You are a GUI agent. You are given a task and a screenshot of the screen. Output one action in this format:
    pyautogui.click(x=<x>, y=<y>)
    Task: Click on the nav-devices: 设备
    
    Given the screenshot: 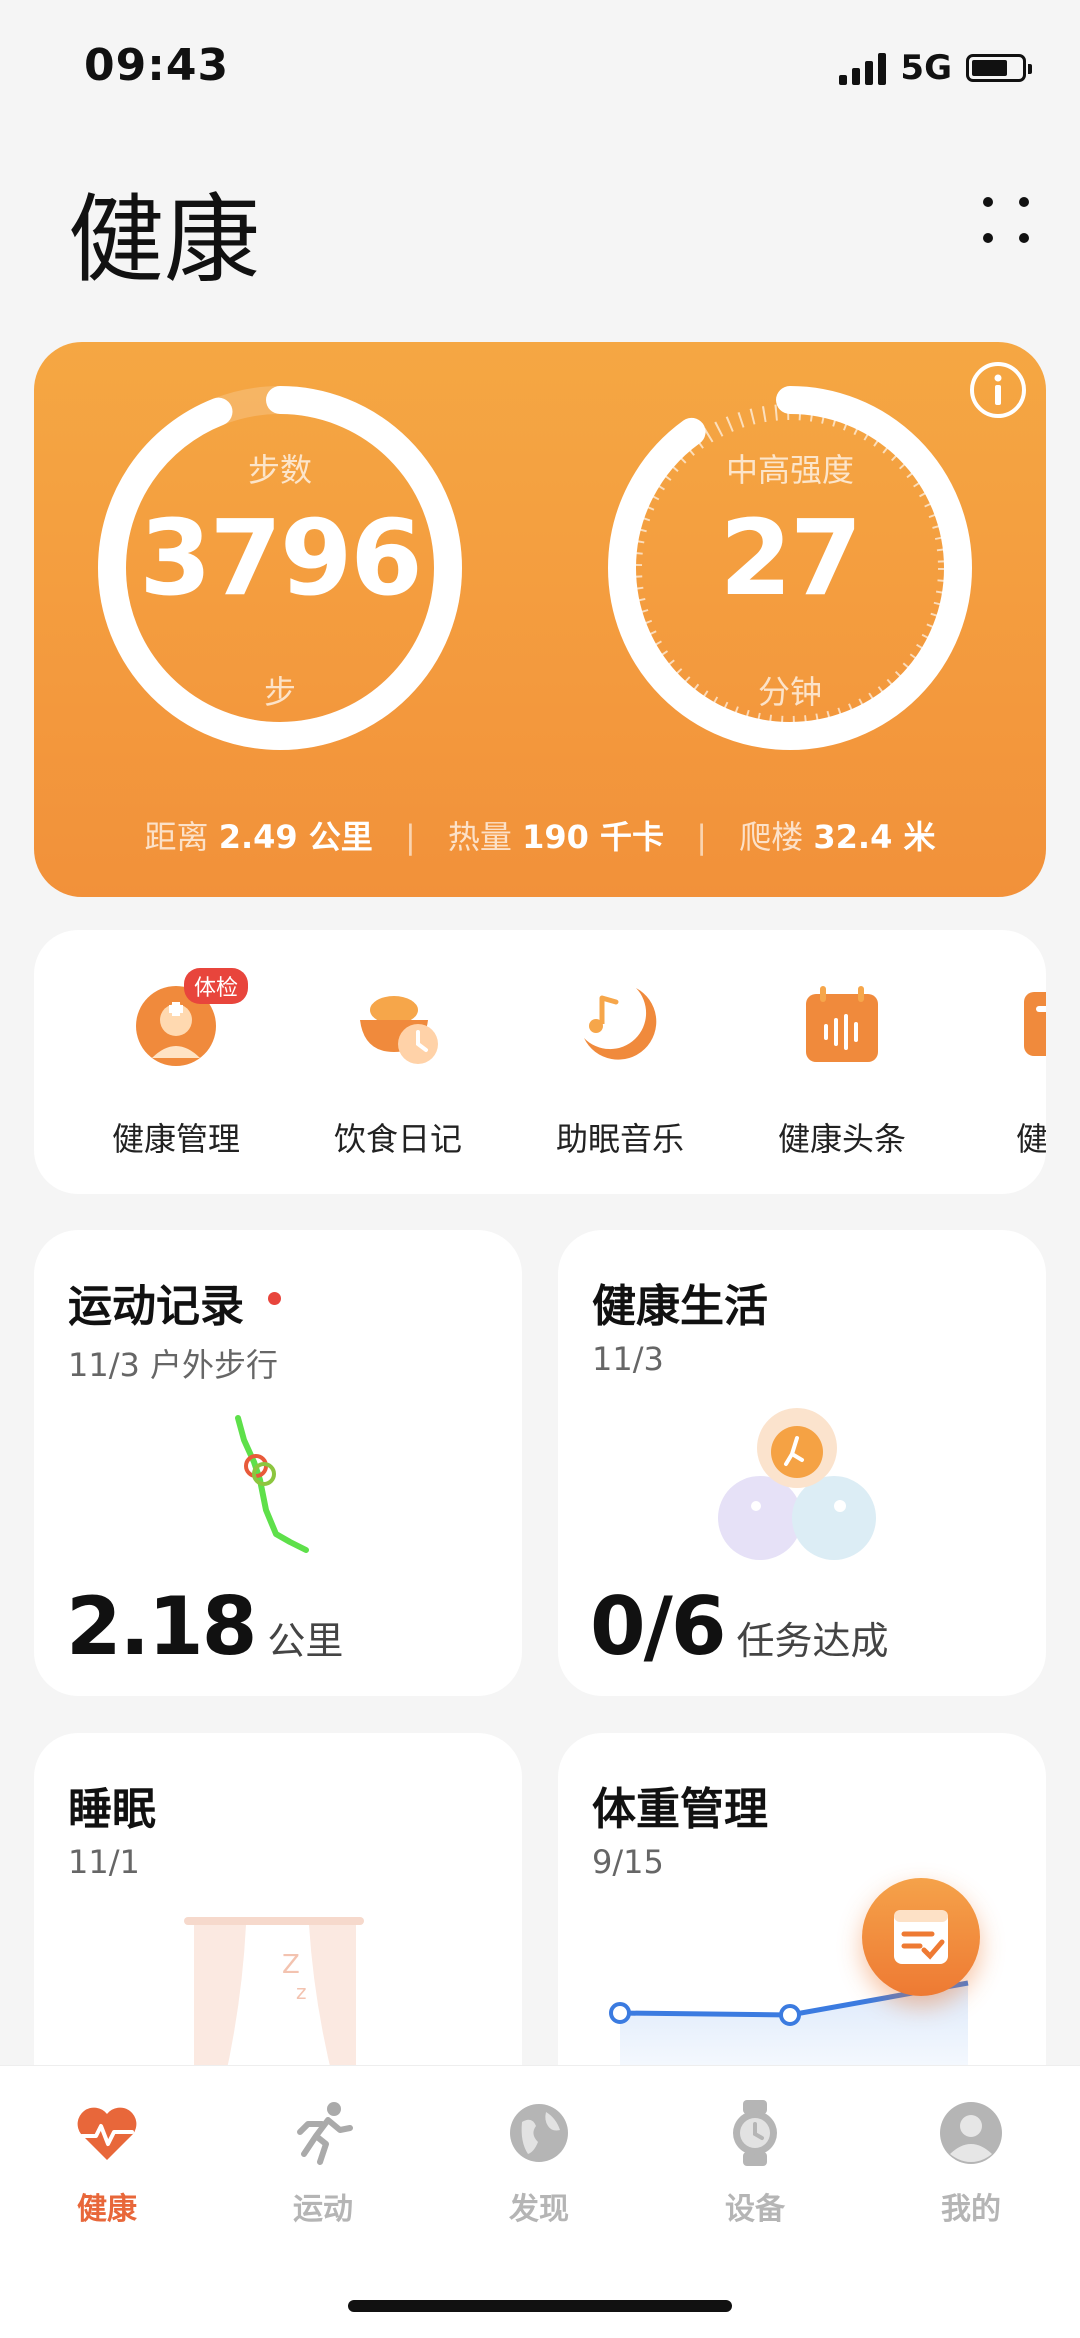 What is the action you would take?
    pyautogui.click(x=755, y=2163)
    